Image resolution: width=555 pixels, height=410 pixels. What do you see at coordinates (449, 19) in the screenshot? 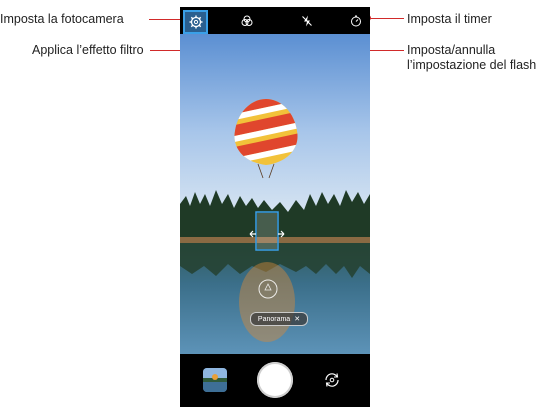
I see `callout-timer: Imposta il timer` at bounding box center [449, 19].